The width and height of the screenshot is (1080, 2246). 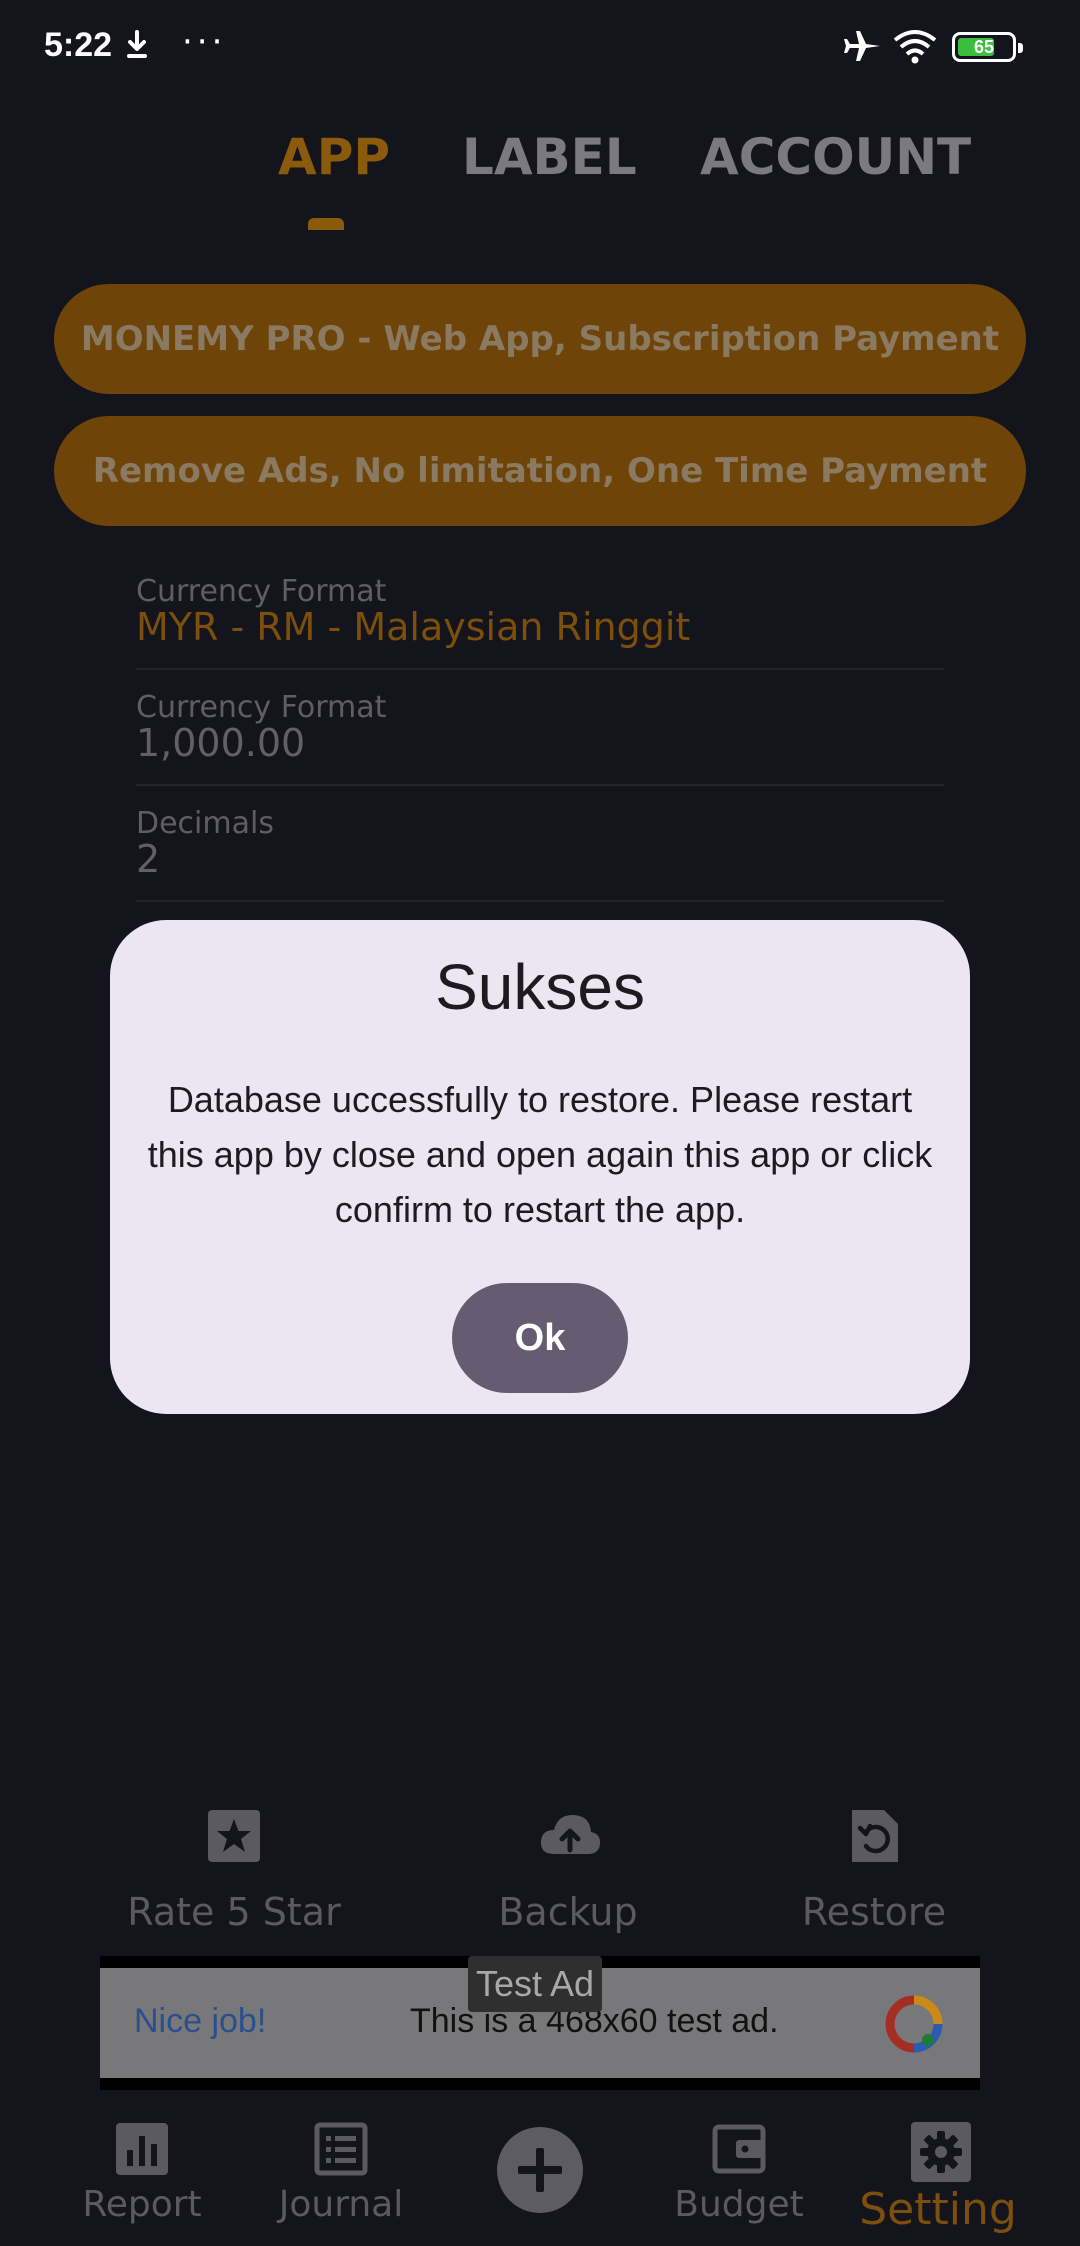 I want to click on battery-icon: 65, so click(x=987, y=47).